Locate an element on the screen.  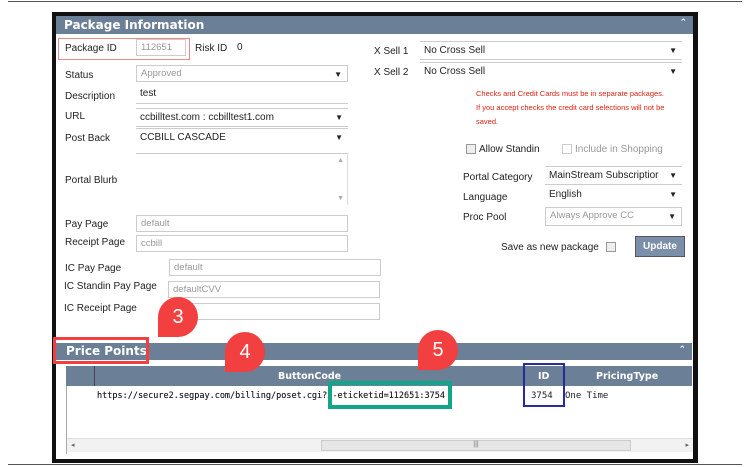
panel-title: Package Information is located at coordinates (134, 25).